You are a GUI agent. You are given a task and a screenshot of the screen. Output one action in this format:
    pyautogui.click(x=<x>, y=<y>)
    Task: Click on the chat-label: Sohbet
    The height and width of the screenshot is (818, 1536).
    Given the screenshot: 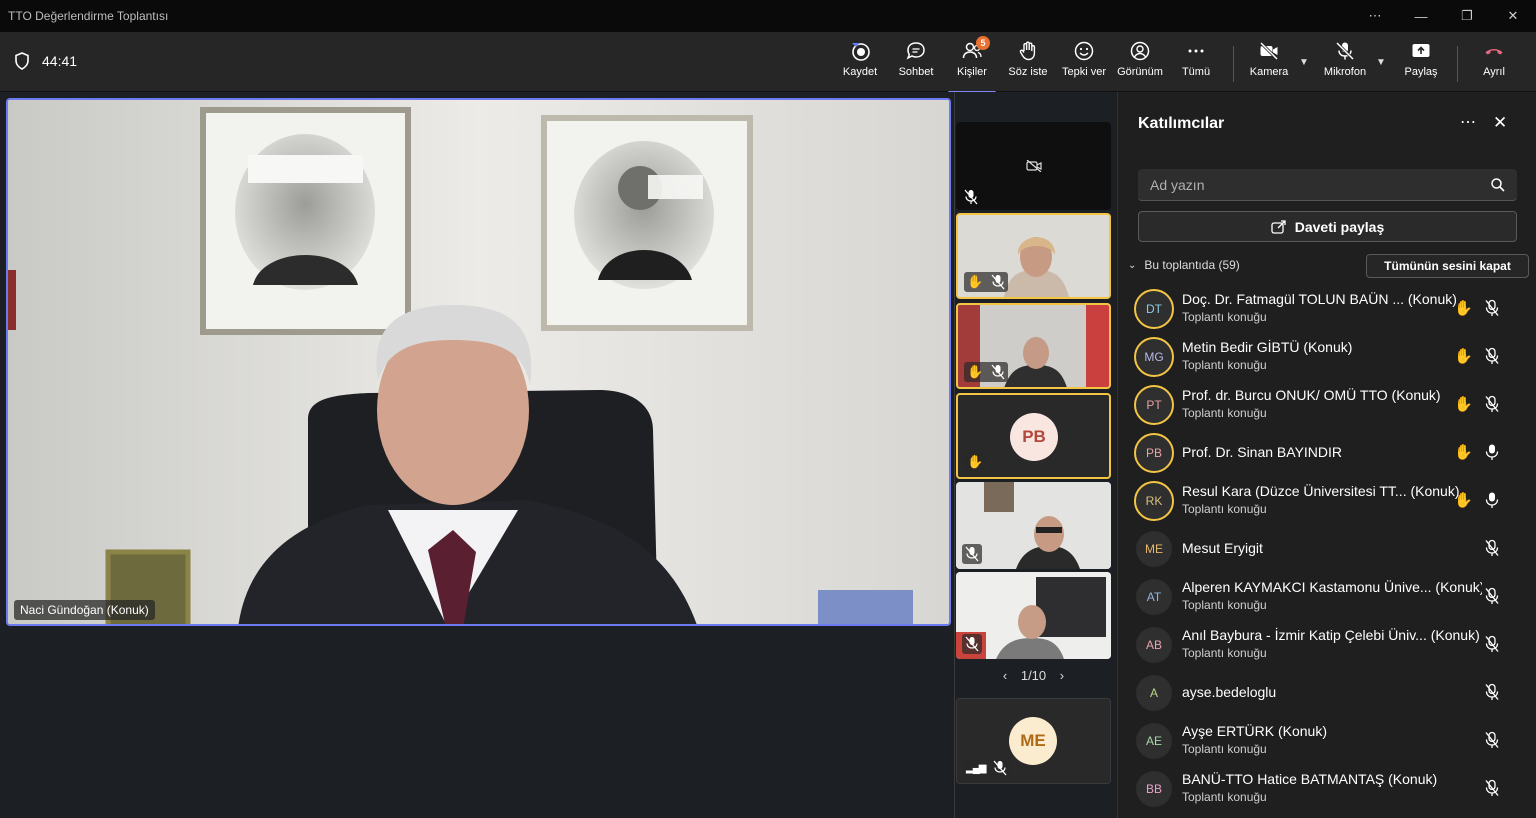 What is the action you would take?
    pyautogui.click(x=916, y=72)
    